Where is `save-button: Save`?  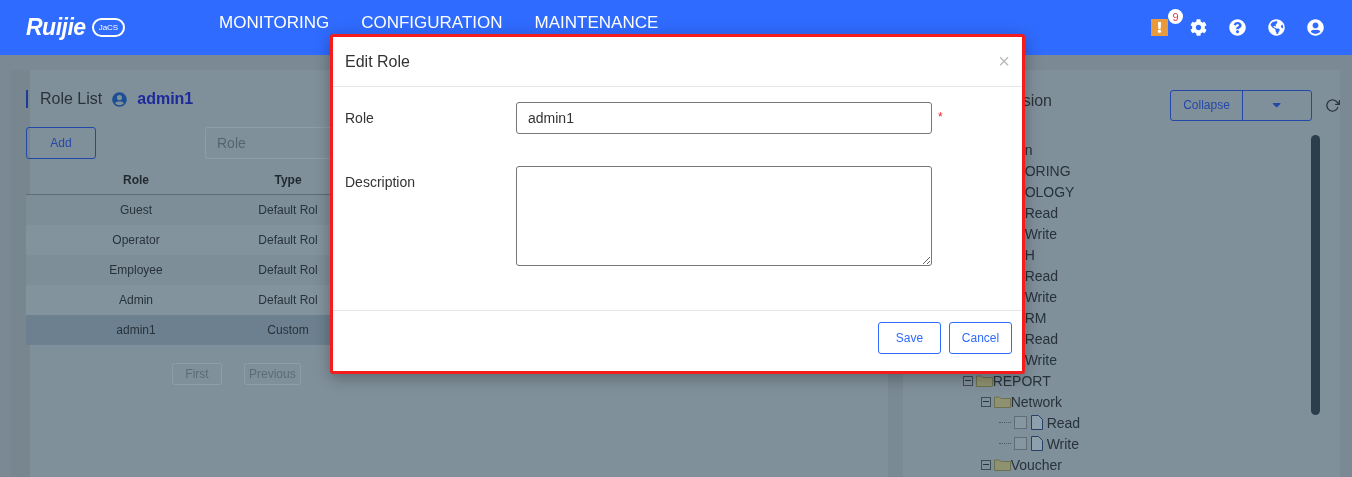 save-button: Save is located at coordinates (909, 338).